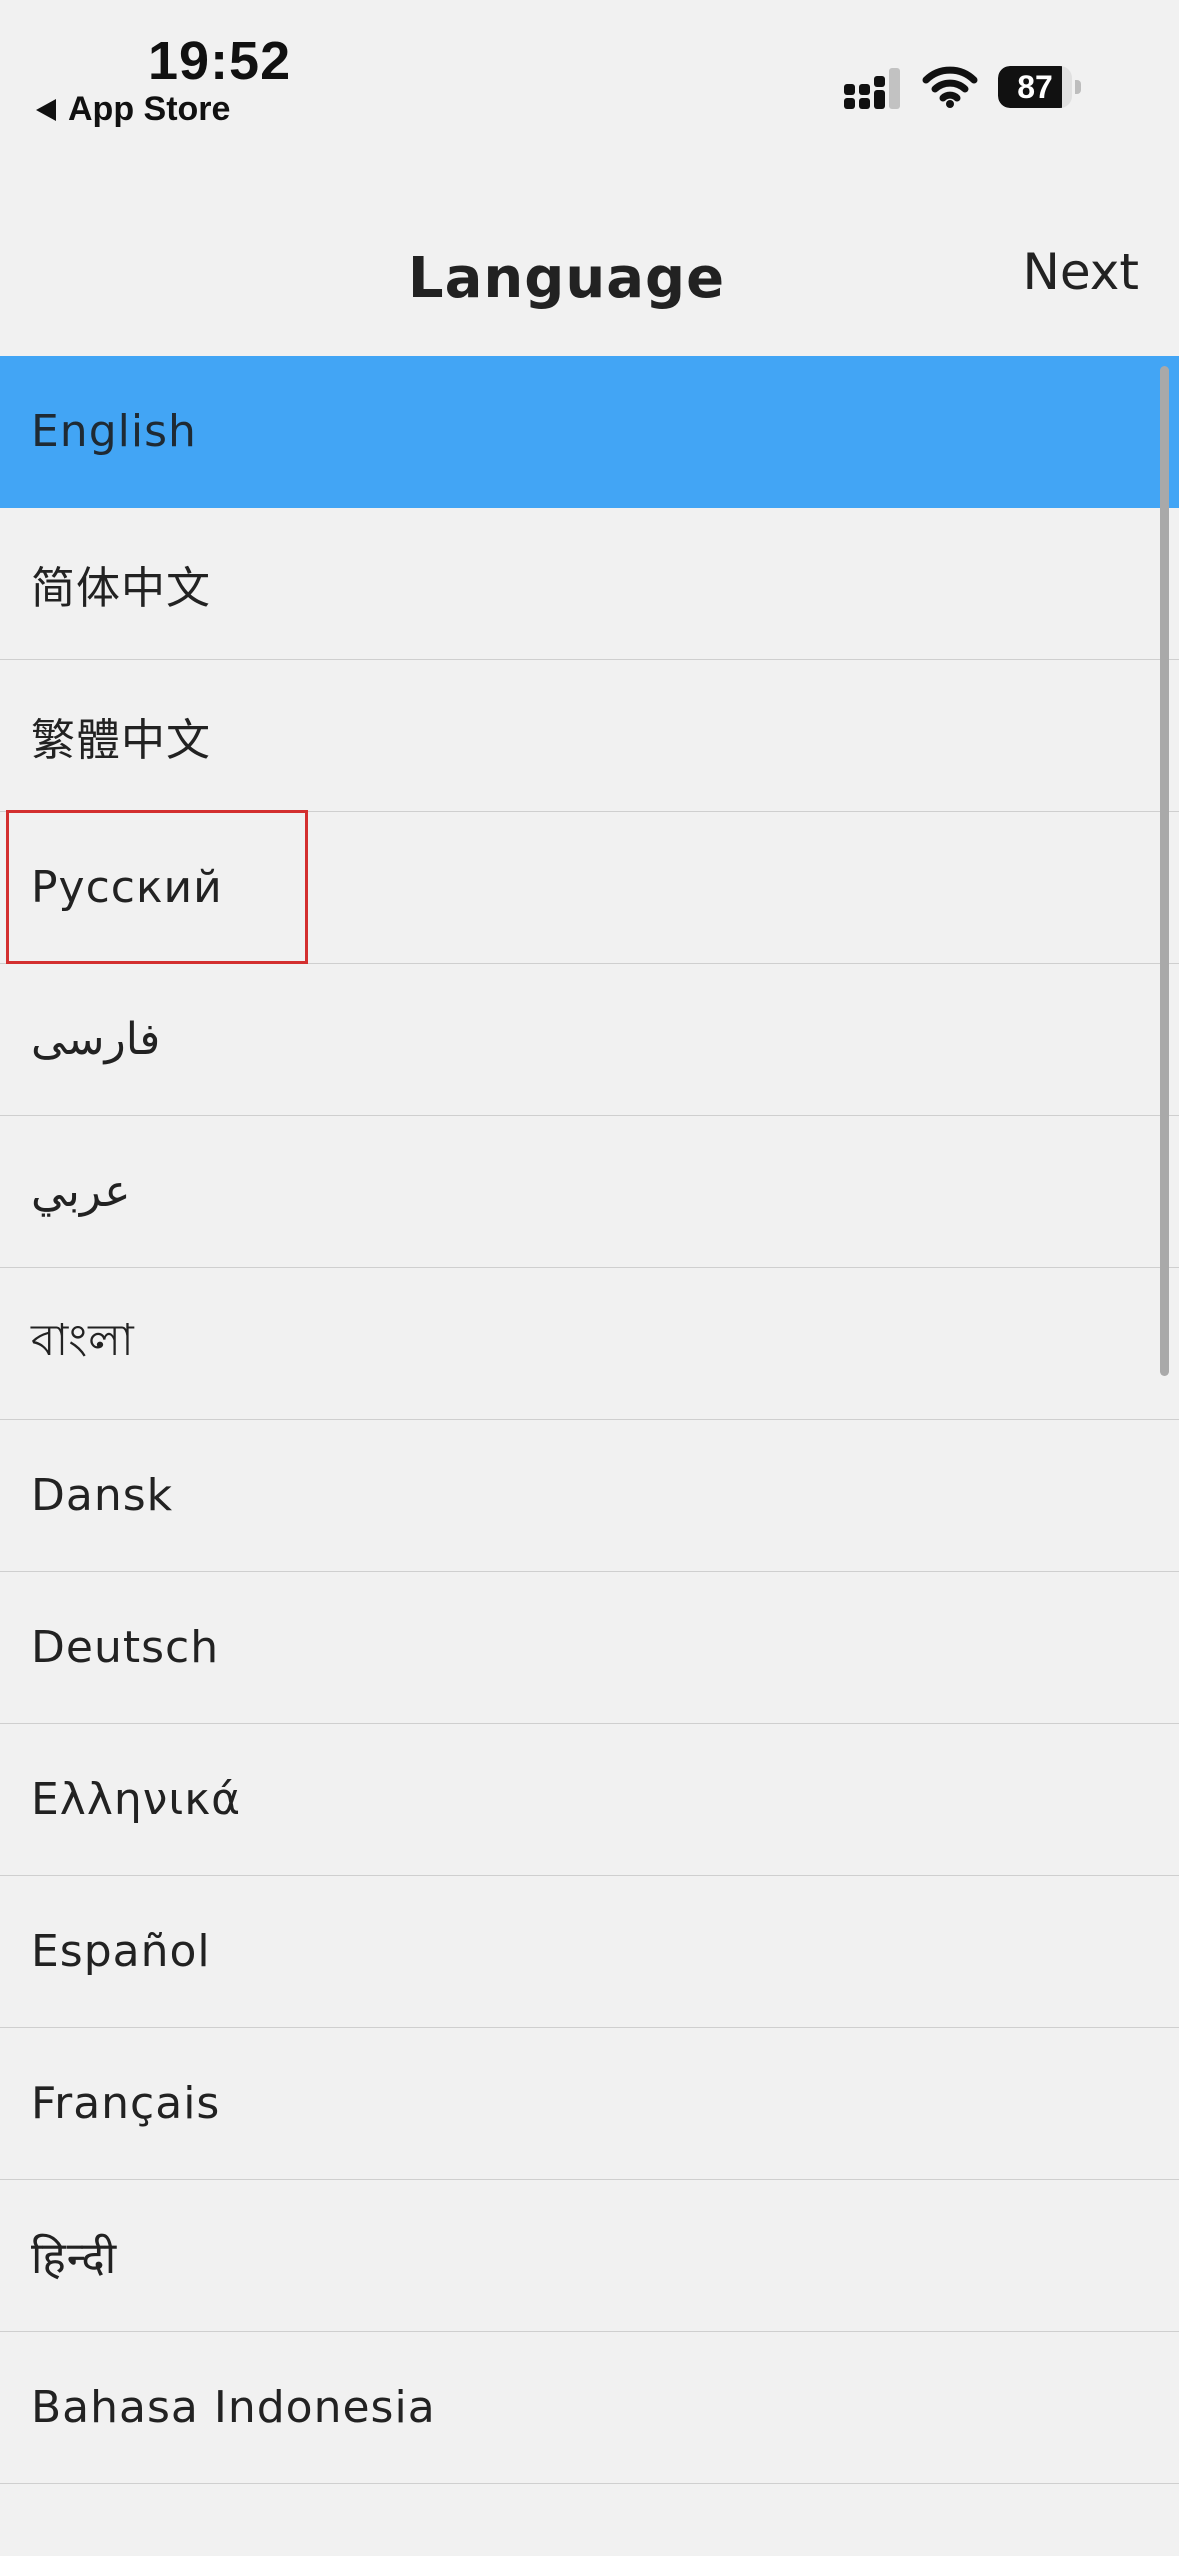 This screenshot has height=2556, width=1179. Describe the element at coordinates (589, 432) in the screenshot. I see `language-item: English` at that location.